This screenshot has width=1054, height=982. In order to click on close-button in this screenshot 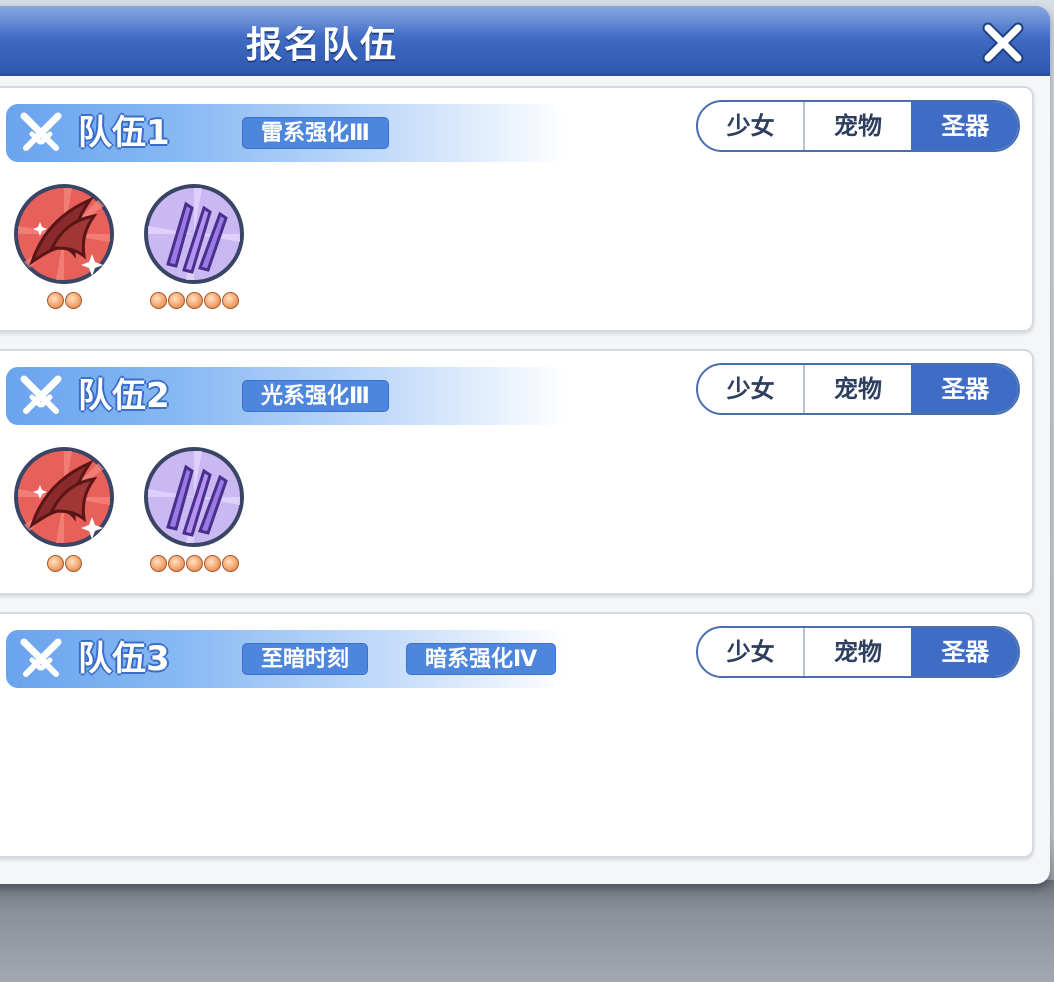, I will do `click(1003, 43)`.